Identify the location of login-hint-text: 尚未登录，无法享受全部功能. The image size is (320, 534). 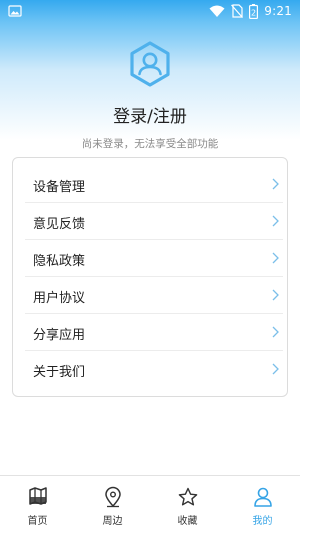
(150, 144).